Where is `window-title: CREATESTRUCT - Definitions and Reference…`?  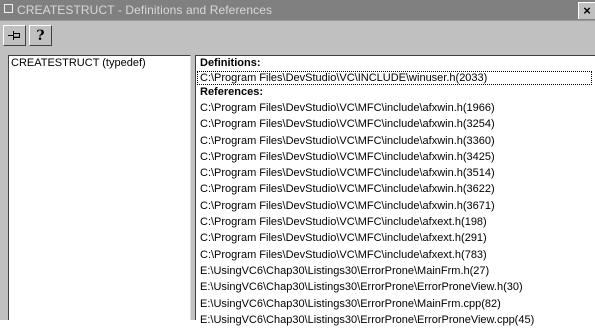
window-title: CREATESTRUCT - Definitions and Reference… is located at coordinates (145, 10).